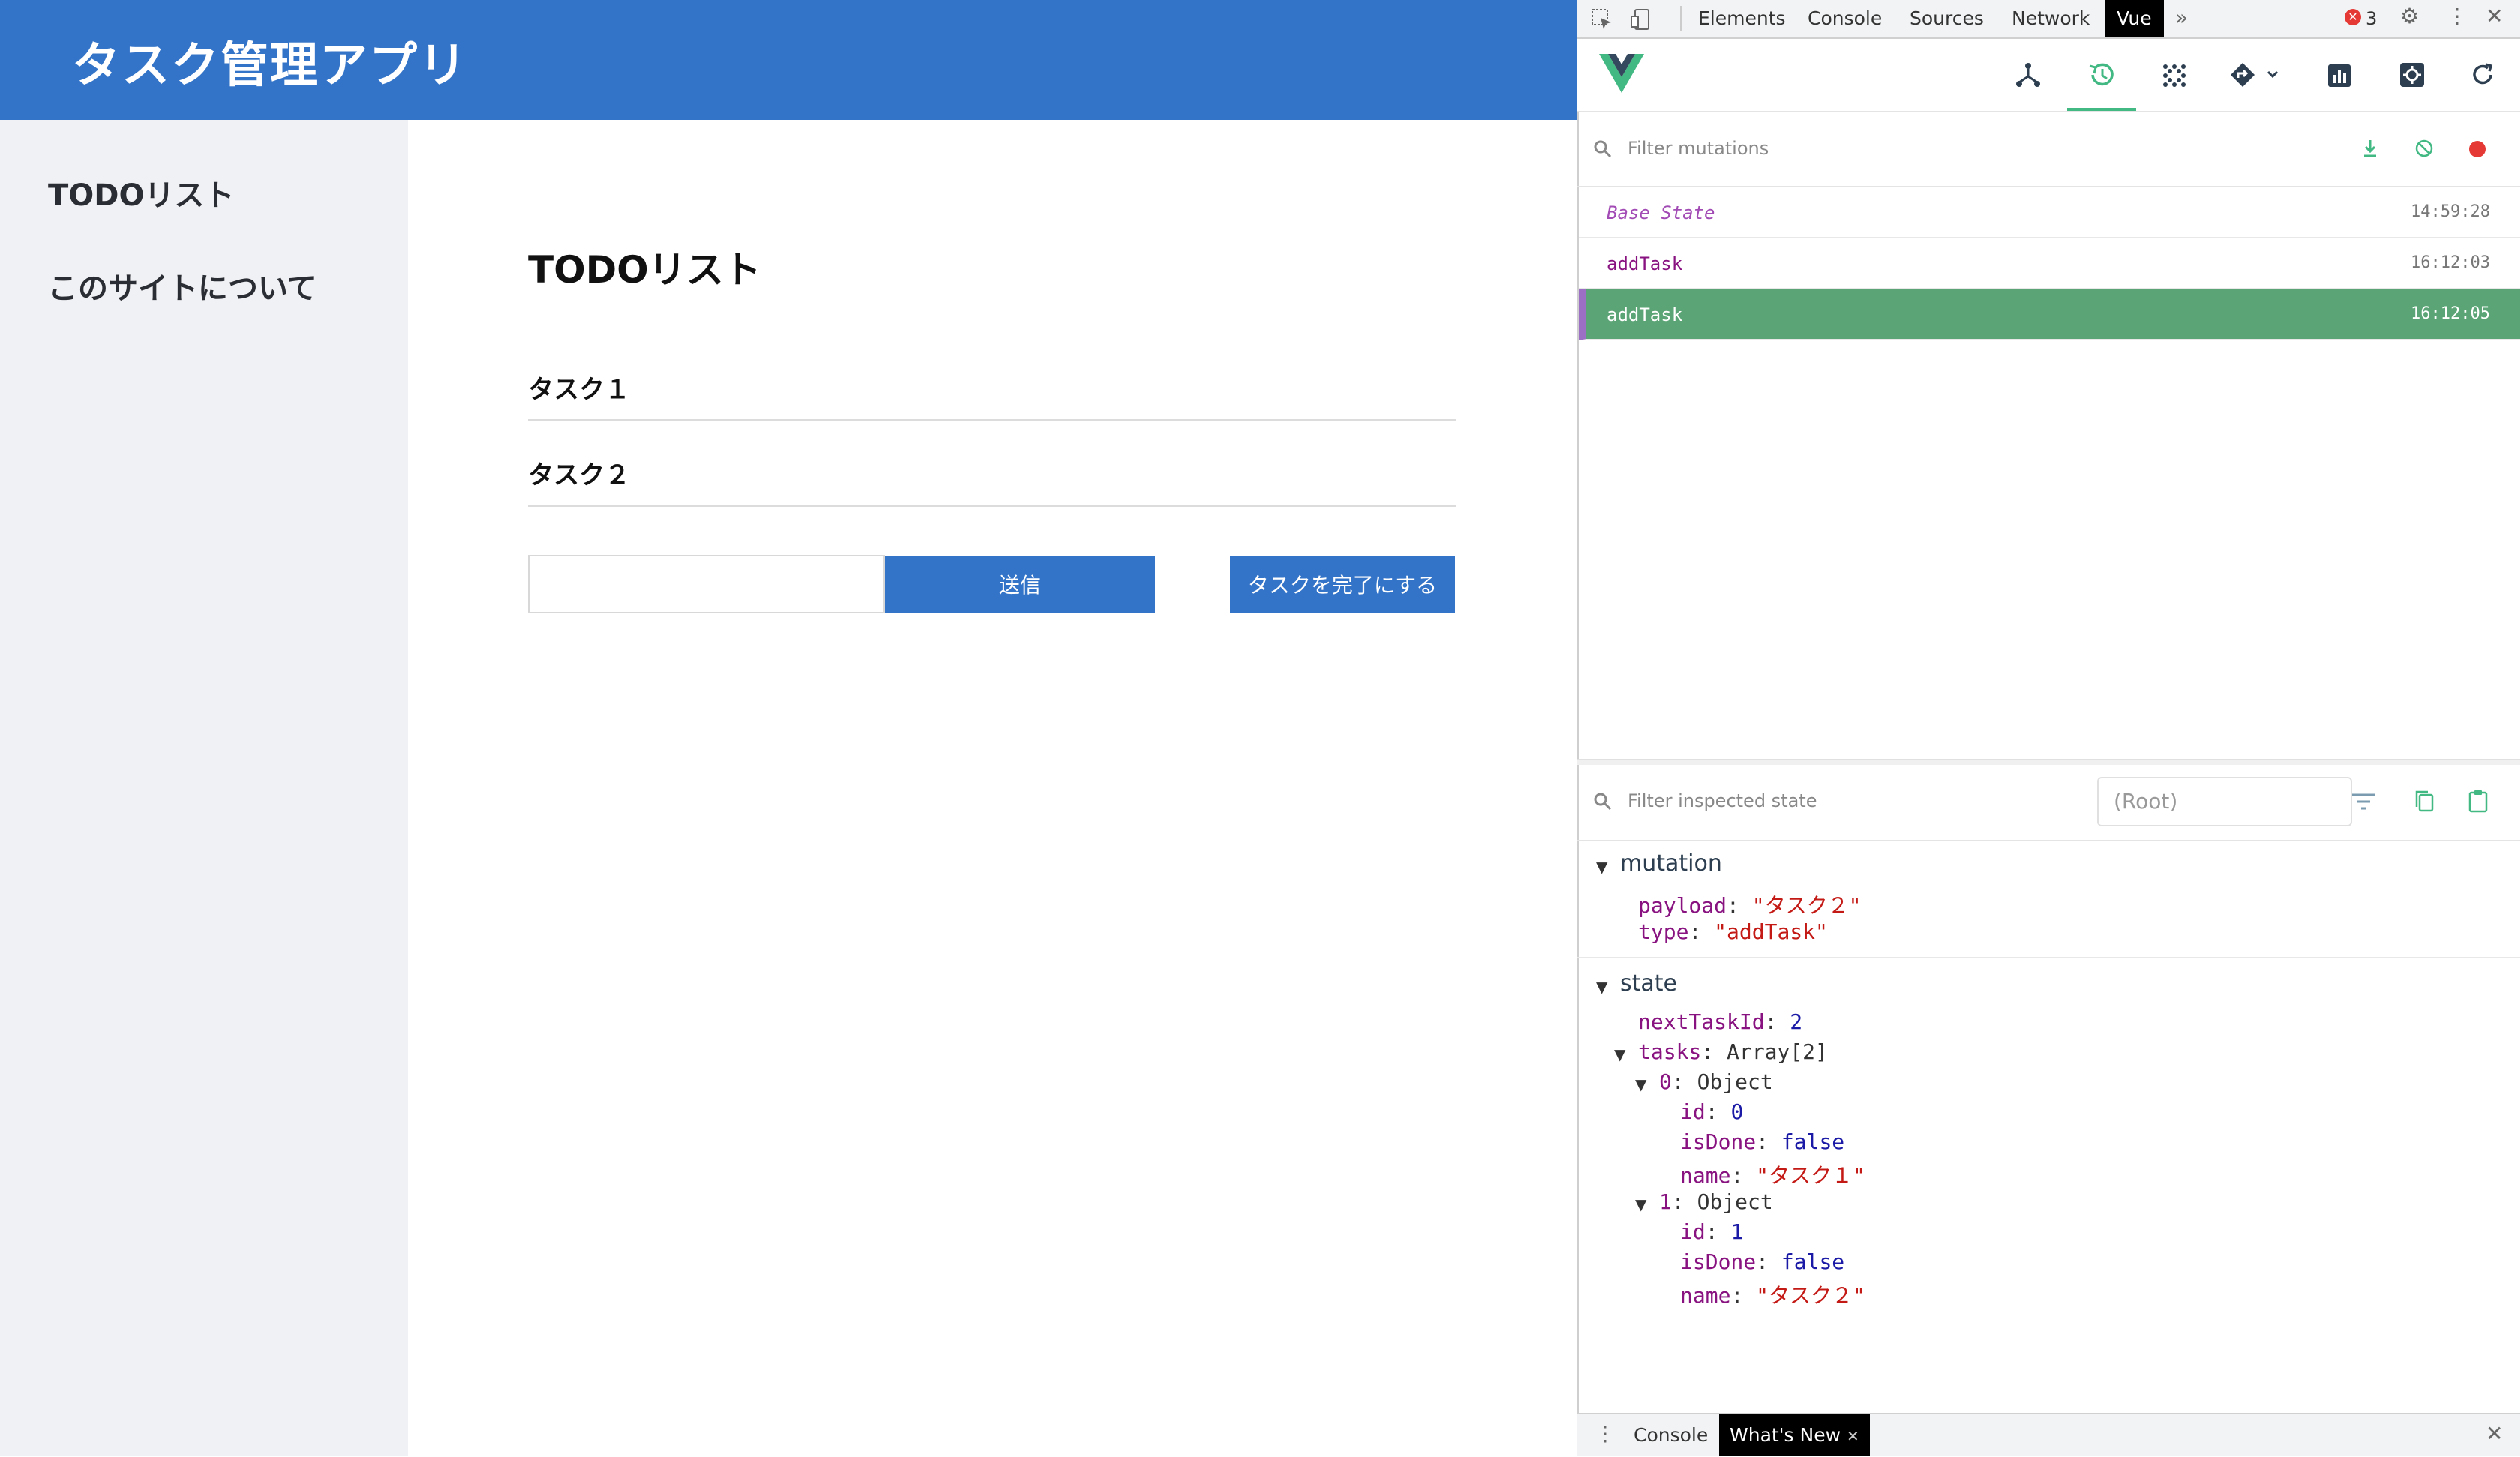 This screenshot has height=1457, width=2520. I want to click on value: "addTask", so click(1771, 931).